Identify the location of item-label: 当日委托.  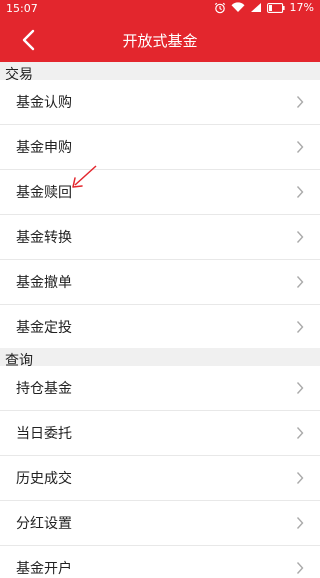
(44, 434).